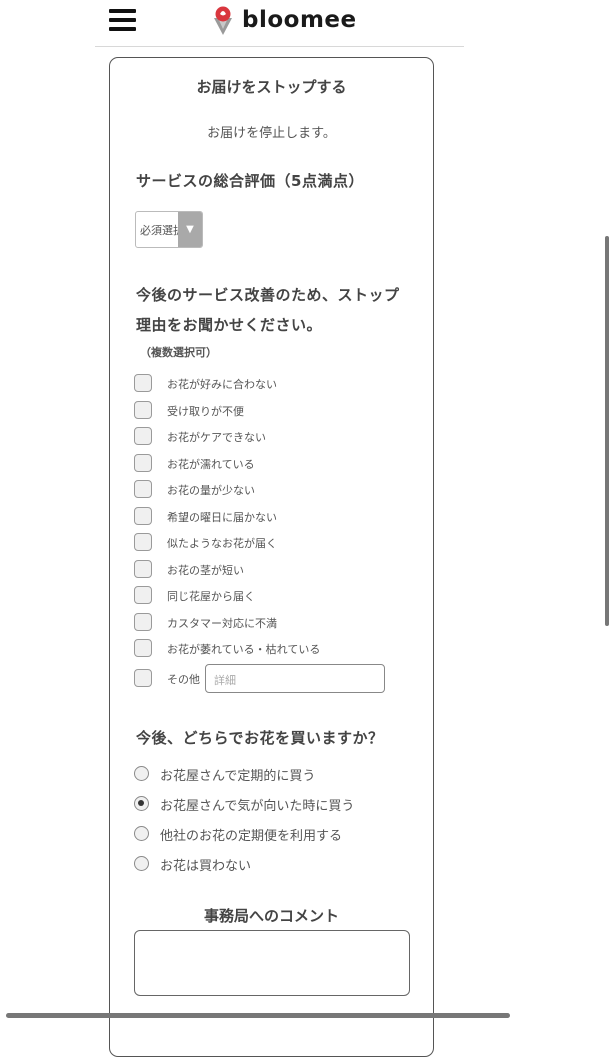 This screenshot has width=615, height=1057. What do you see at coordinates (222, 543) in the screenshot?
I see `reason-label: 似たようなお花が届く` at bounding box center [222, 543].